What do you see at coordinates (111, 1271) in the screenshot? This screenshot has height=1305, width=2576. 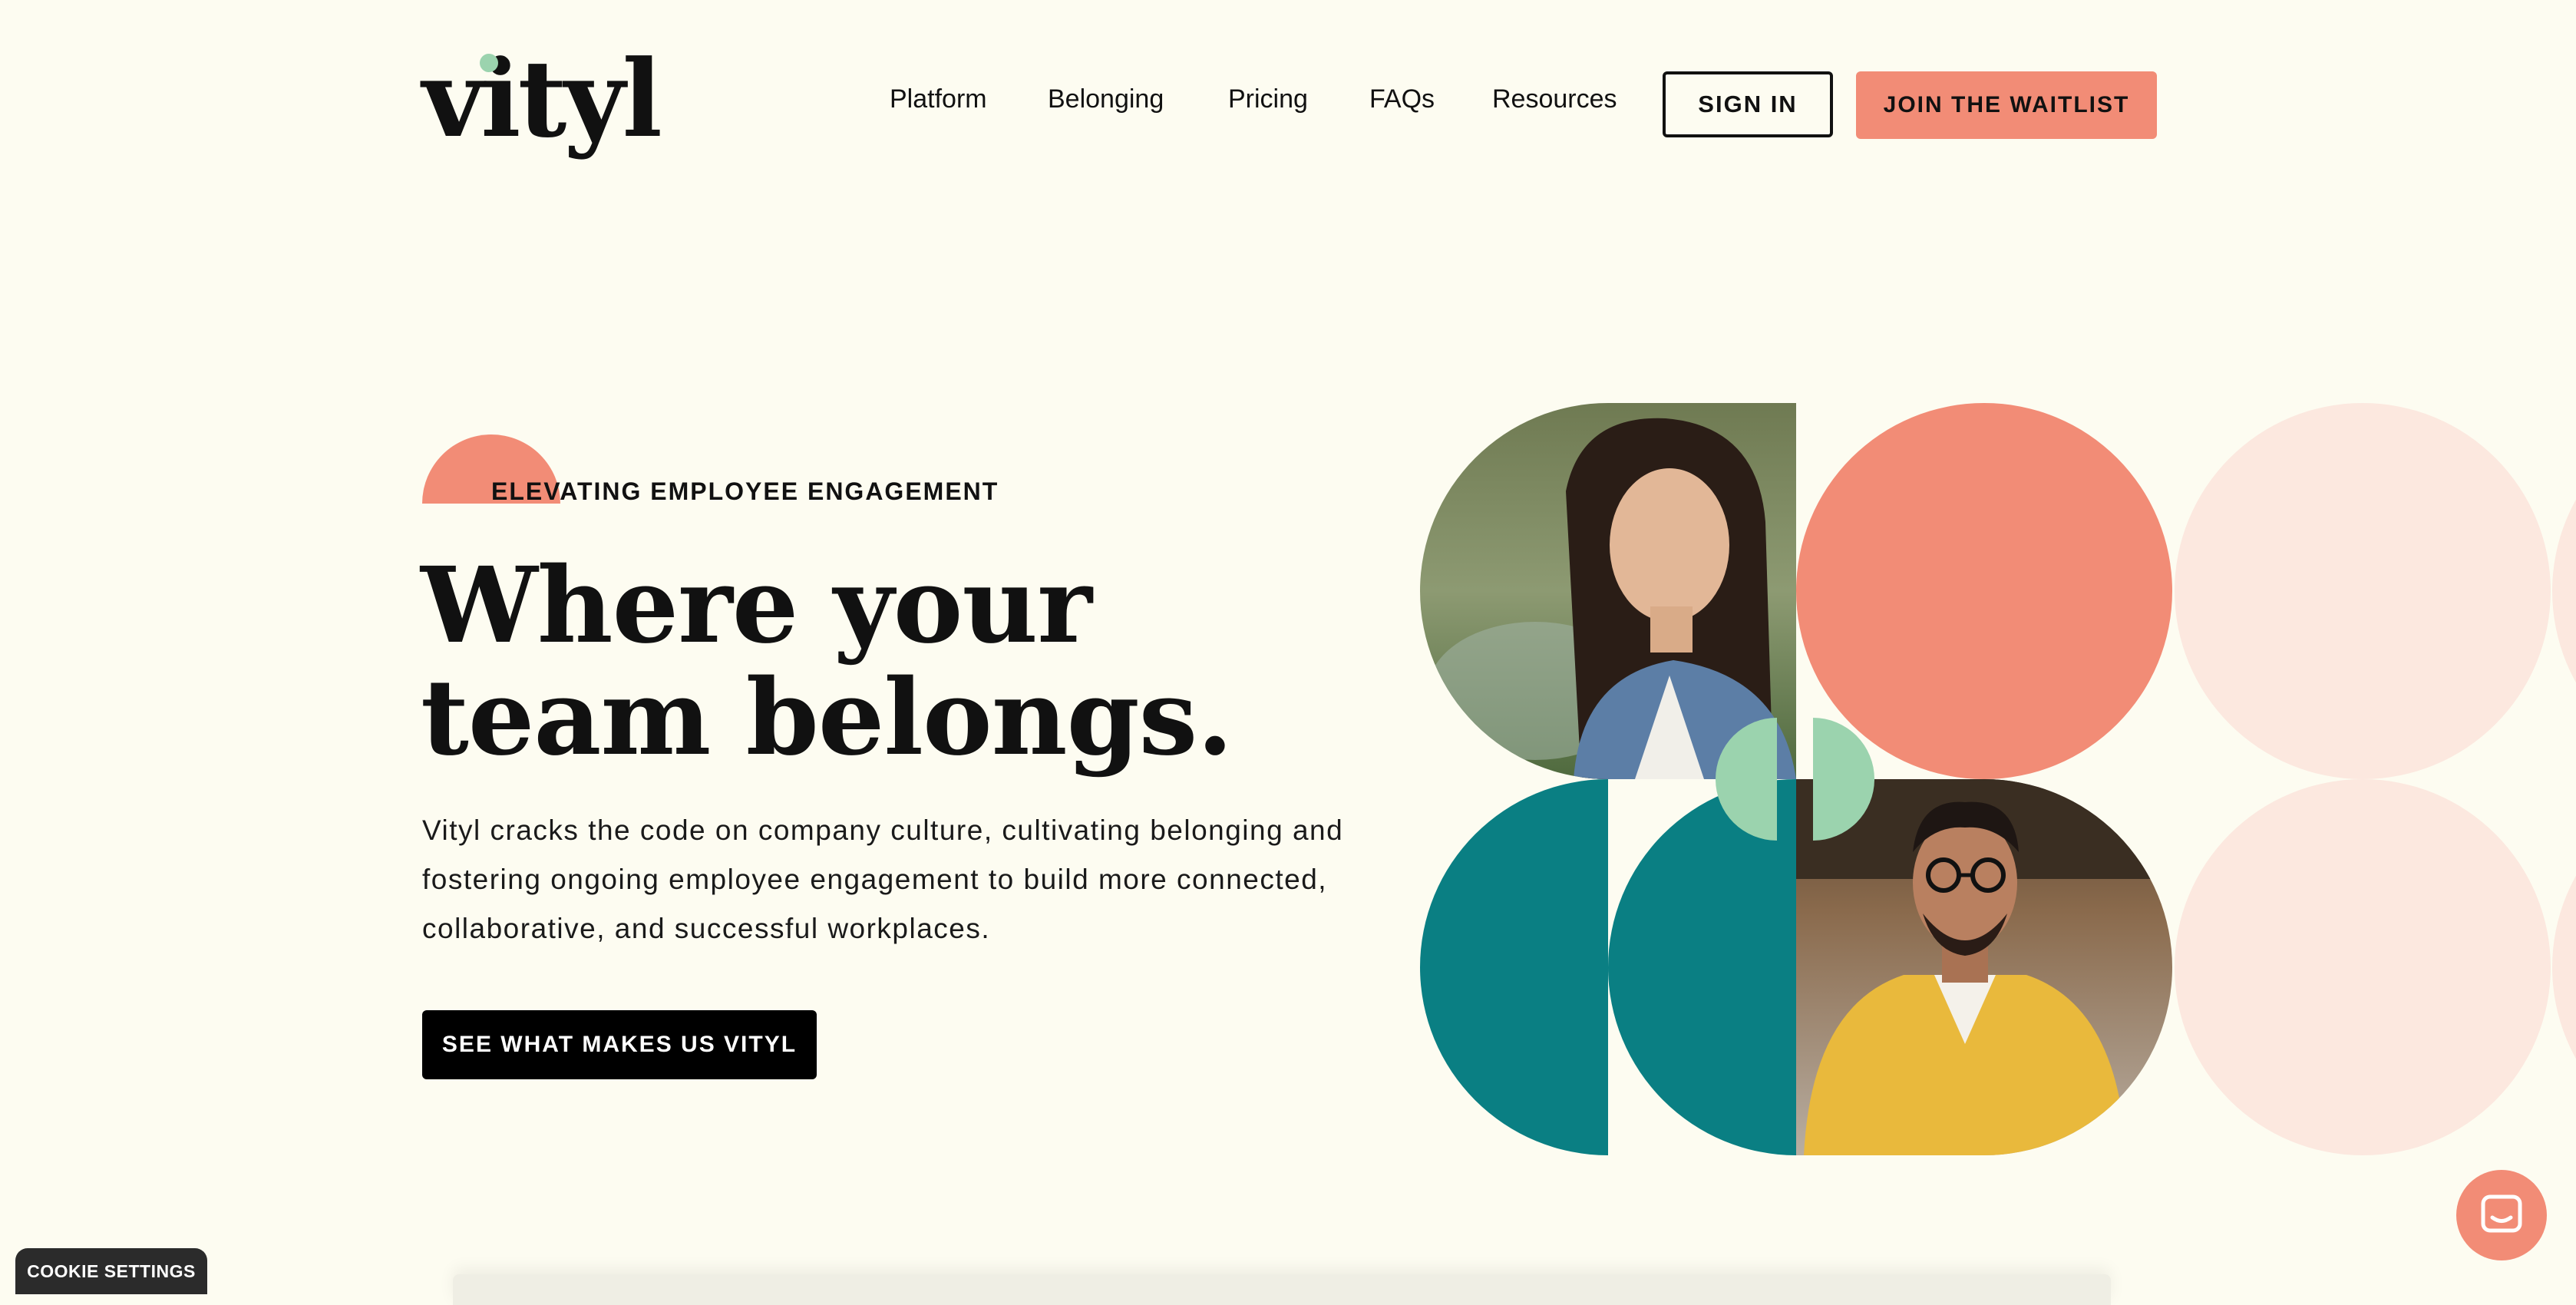 I see `cookie-settings-button: COOKIE SETTINGS` at bounding box center [111, 1271].